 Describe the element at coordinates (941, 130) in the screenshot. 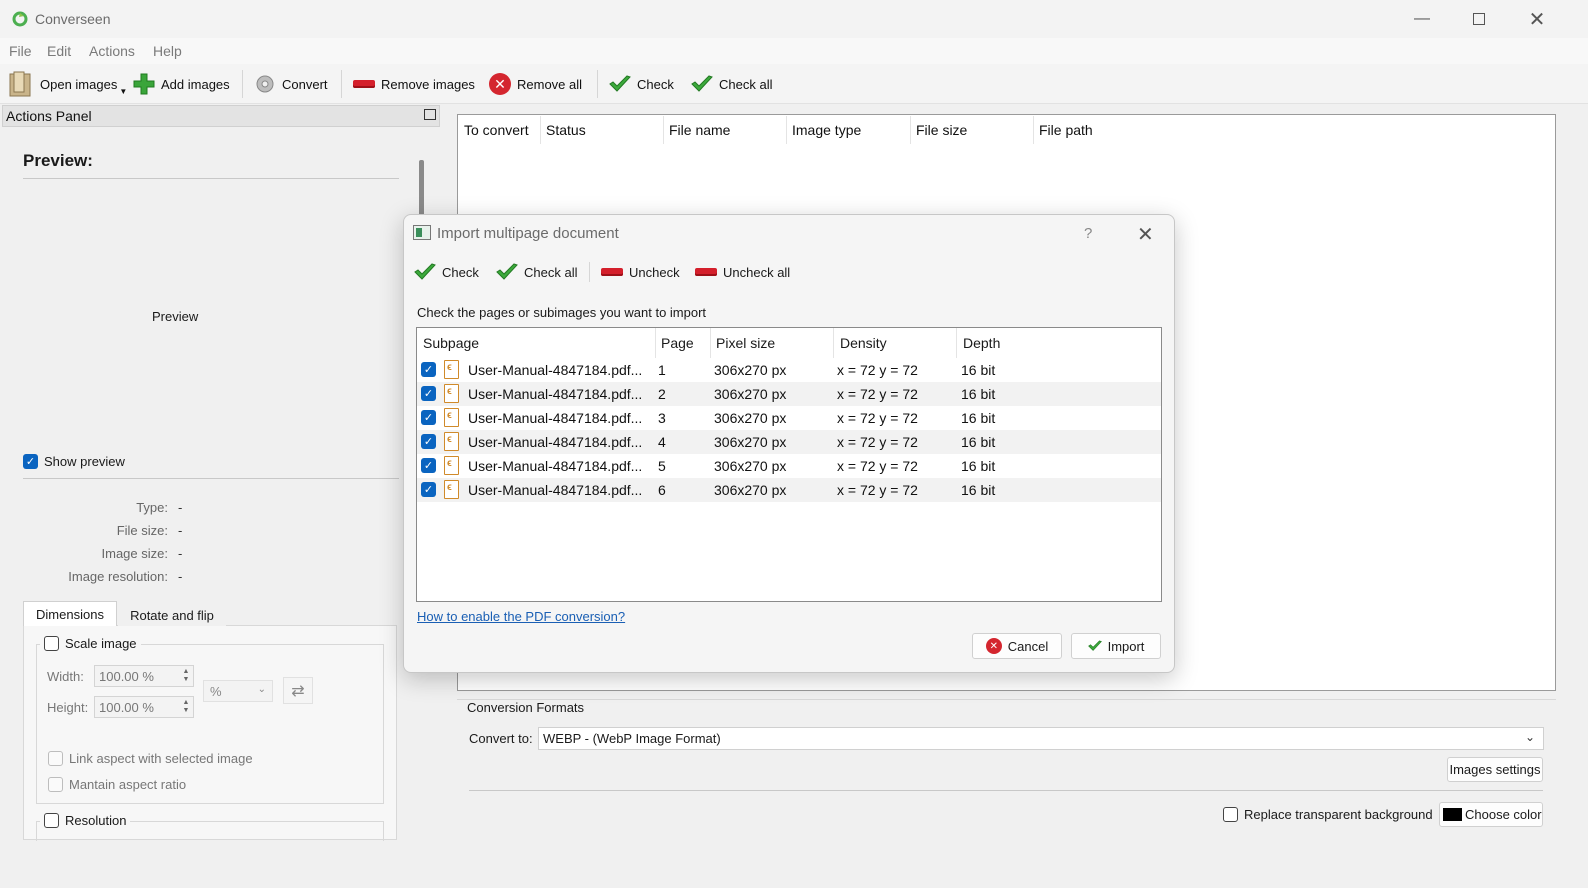

I see `col-file-size: File size` at that location.